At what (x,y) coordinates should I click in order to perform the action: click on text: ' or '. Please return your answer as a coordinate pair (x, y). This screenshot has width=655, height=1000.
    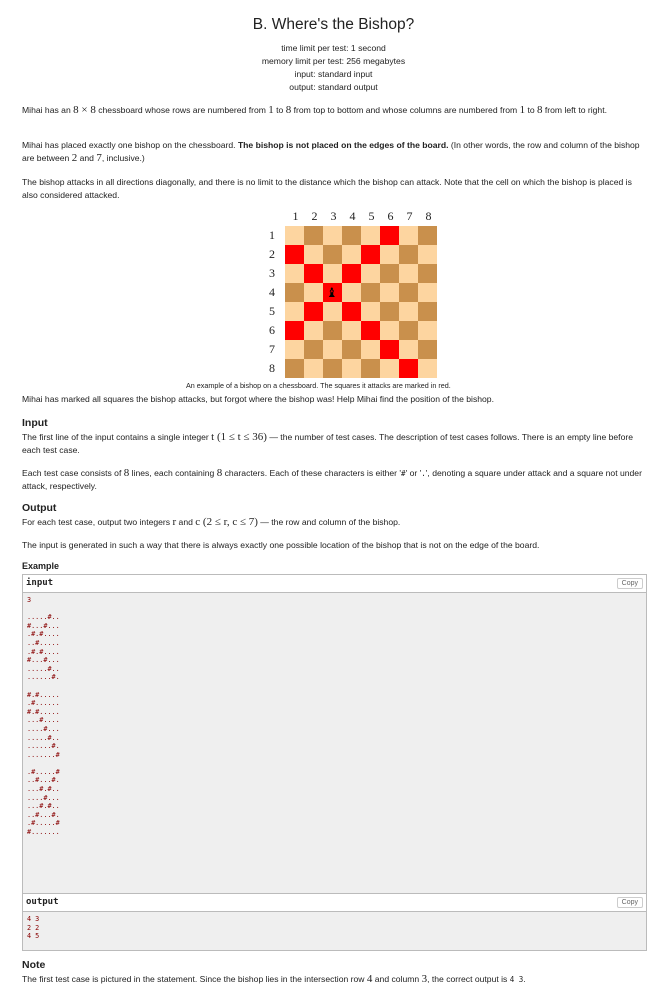
    Looking at the image, I should click on (413, 473).